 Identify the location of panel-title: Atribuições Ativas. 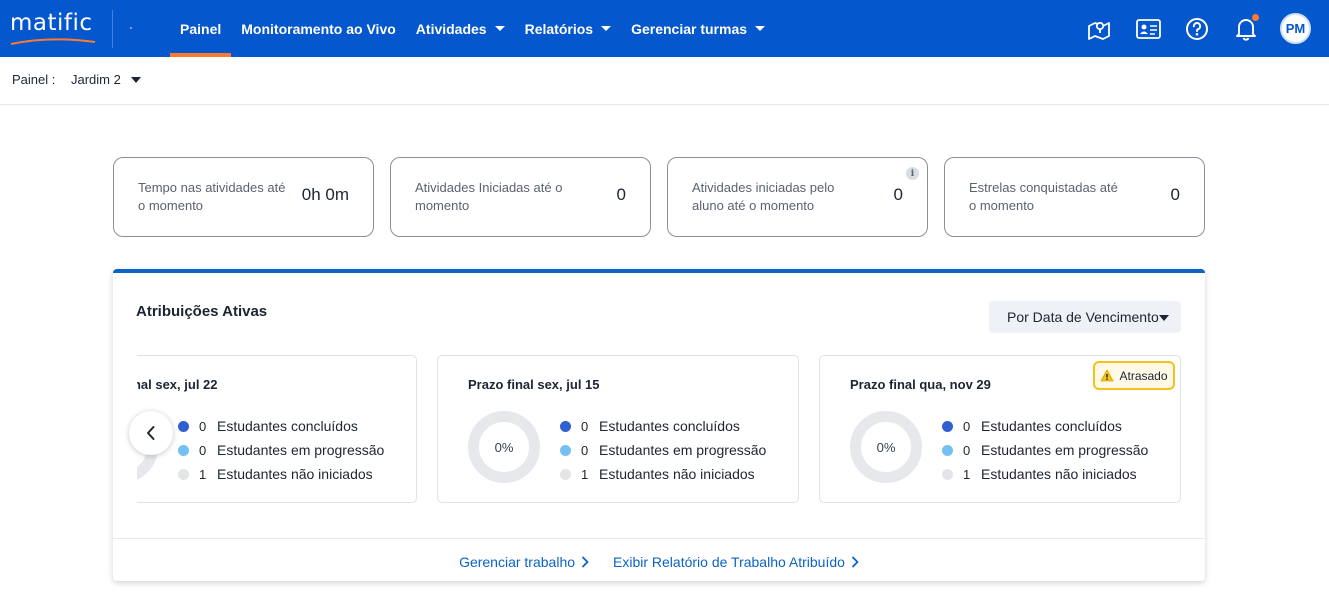
(202, 311).